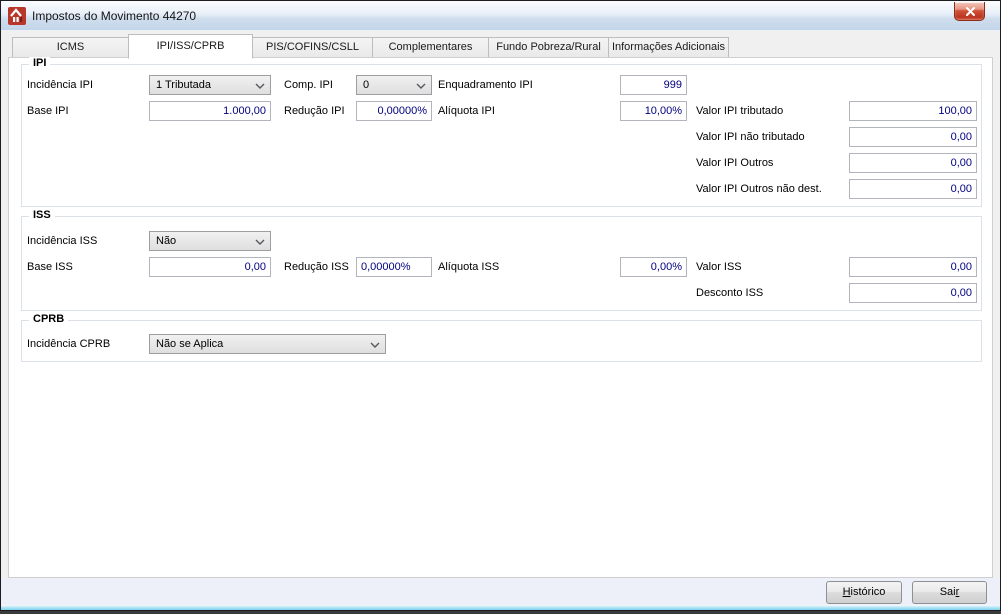  What do you see at coordinates (267, 344) in the screenshot?
I see `incidencia-cprb-select: Não se Aplica` at bounding box center [267, 344].